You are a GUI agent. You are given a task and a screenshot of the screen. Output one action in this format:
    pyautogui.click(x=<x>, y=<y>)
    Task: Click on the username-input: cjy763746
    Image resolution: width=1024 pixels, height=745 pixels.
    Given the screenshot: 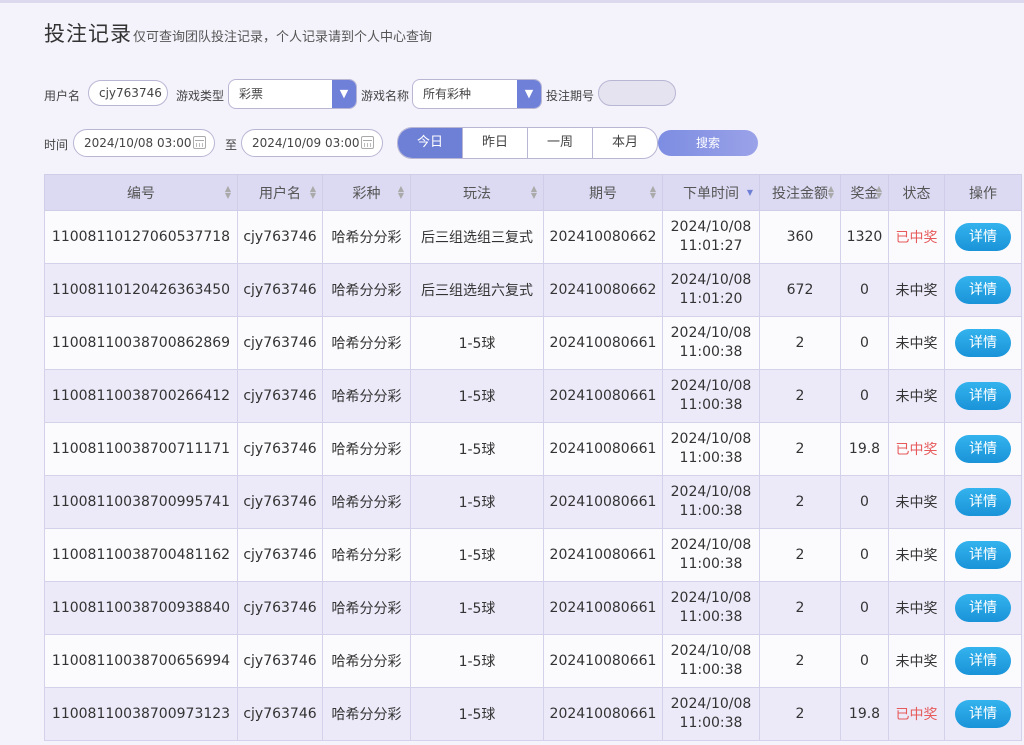 What is the action you would take?
    pyautogui.click(x=128, y=93)
    